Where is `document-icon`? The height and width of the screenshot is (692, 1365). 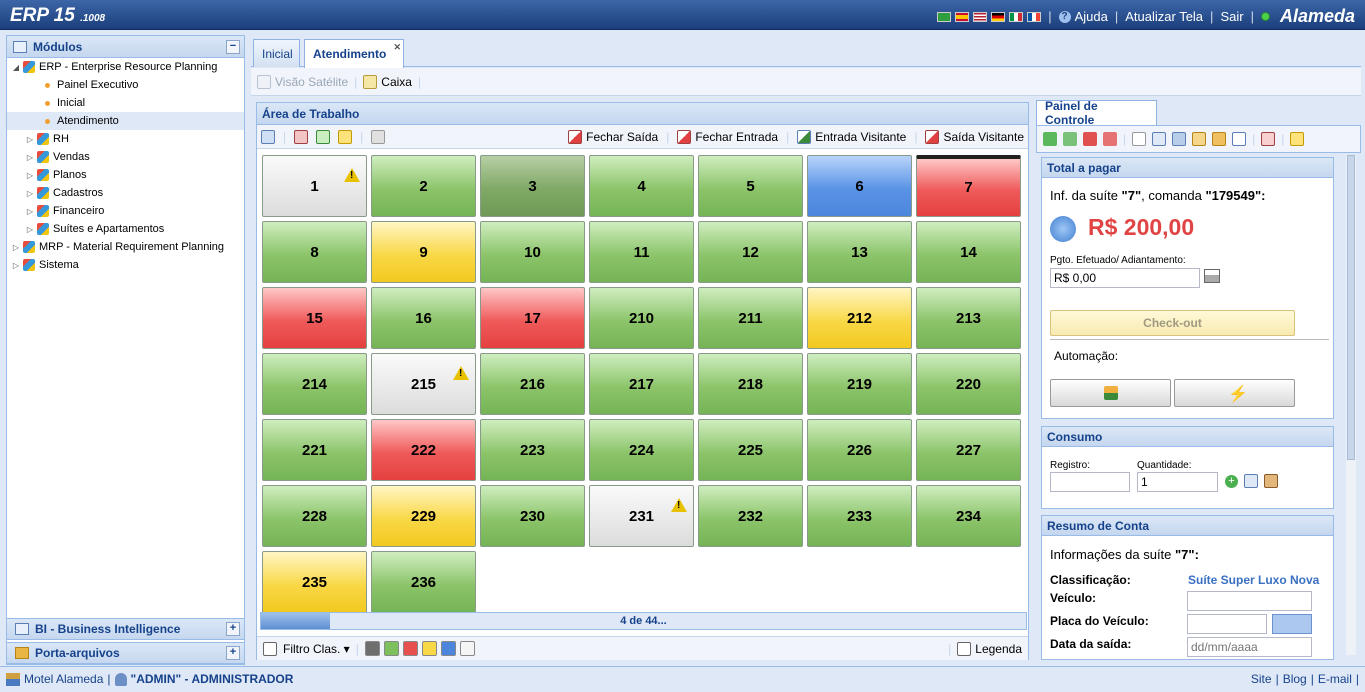 document-icon is located at coordinates (1139, 139).